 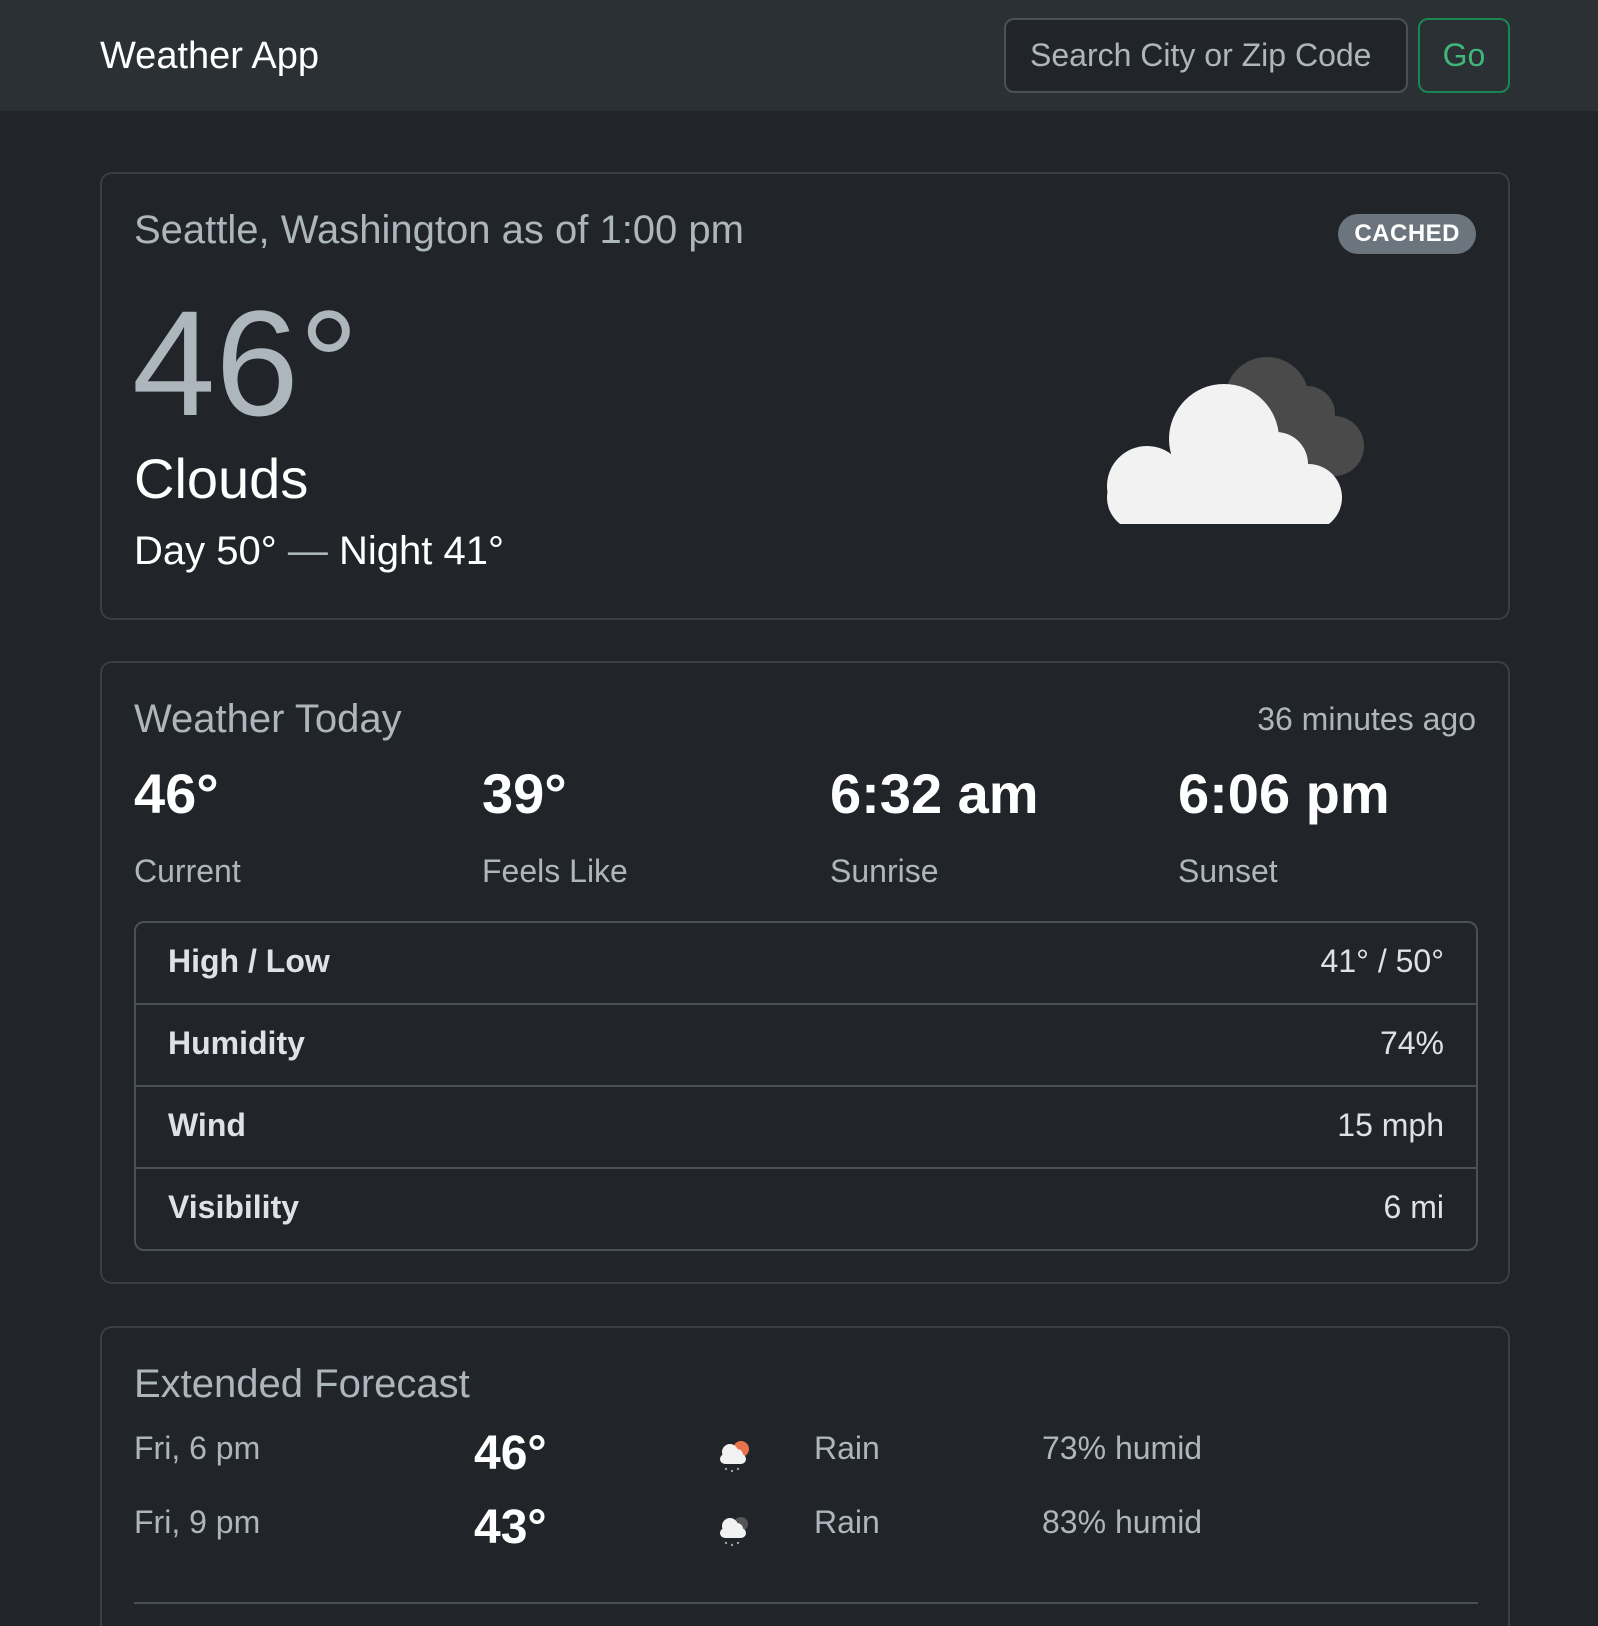 What do you see at coordinates (236, 1043) in the screenshot?
I see `detail-label: Humidity` at bounding box center [236, 1043].